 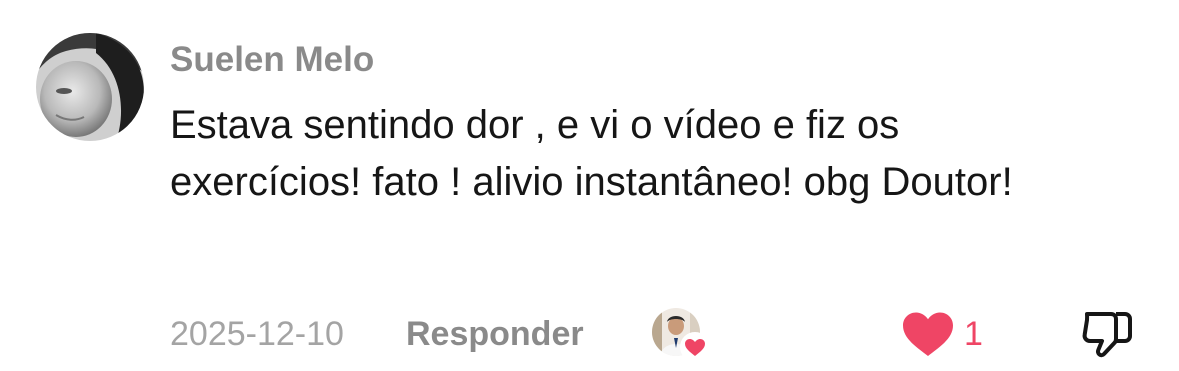 What do you see at coordinates (495, 334) in the screenshot?
I see `reply-button: Responder` at bounding box center [495, 334].